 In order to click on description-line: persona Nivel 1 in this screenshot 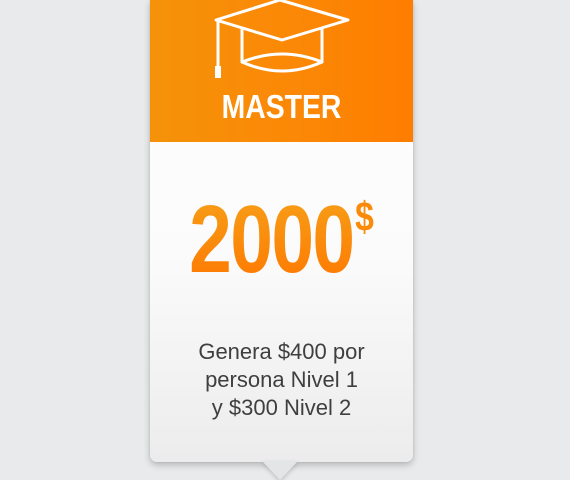, I will do `click(281, 379)`.